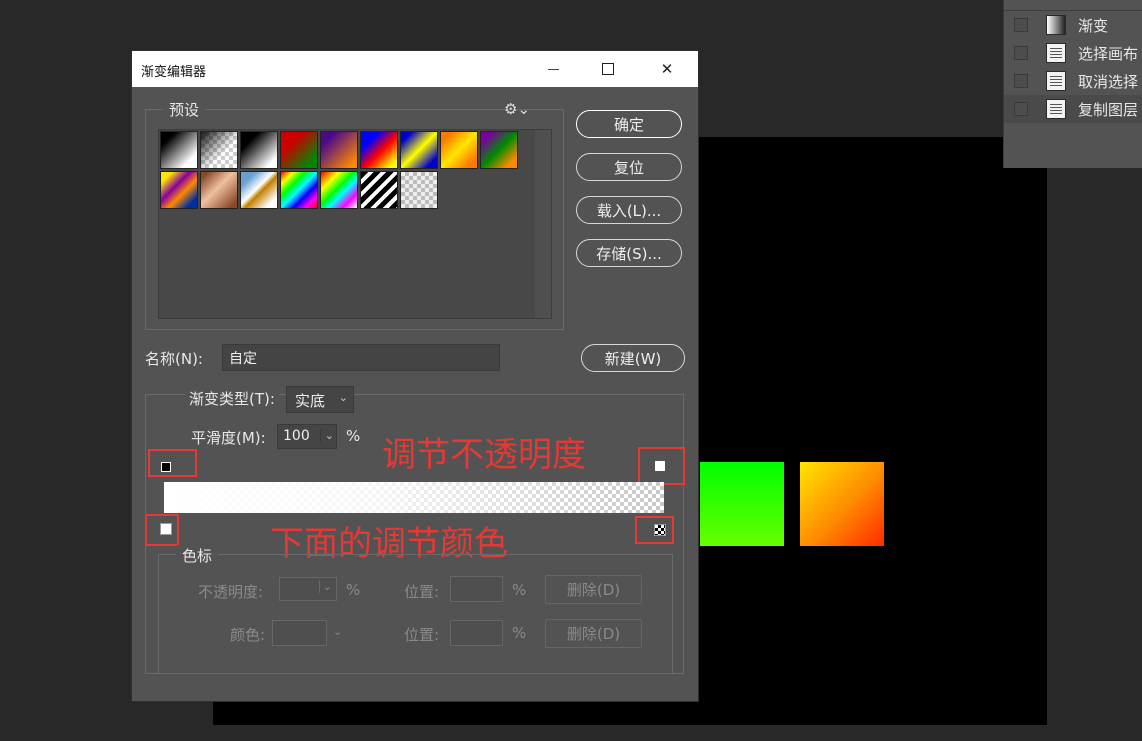 The height and width of the screenshot is (741, 1142). I want to click on gear-icon: ⚙⌄, so click(517, 109).